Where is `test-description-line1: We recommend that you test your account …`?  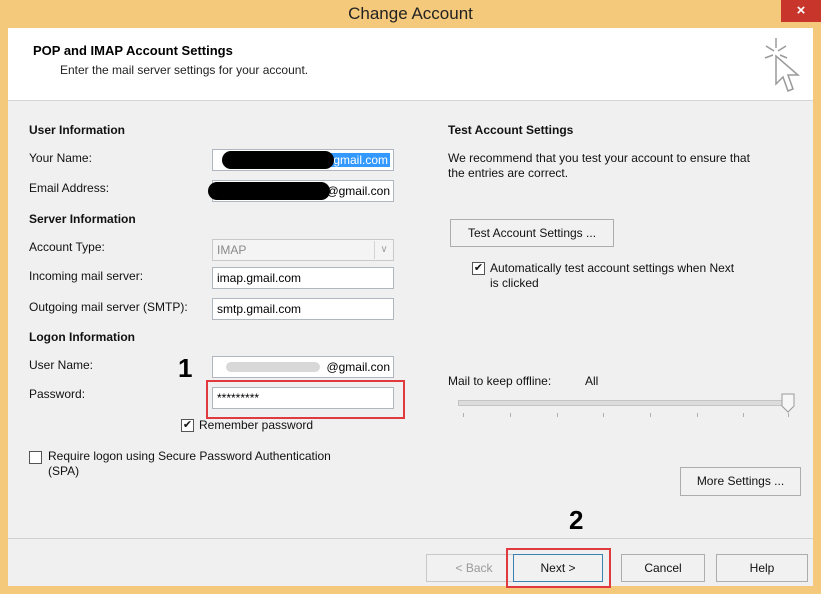
test-description-line1: We recommend that you test your account … is located at coordinates (599, 158).